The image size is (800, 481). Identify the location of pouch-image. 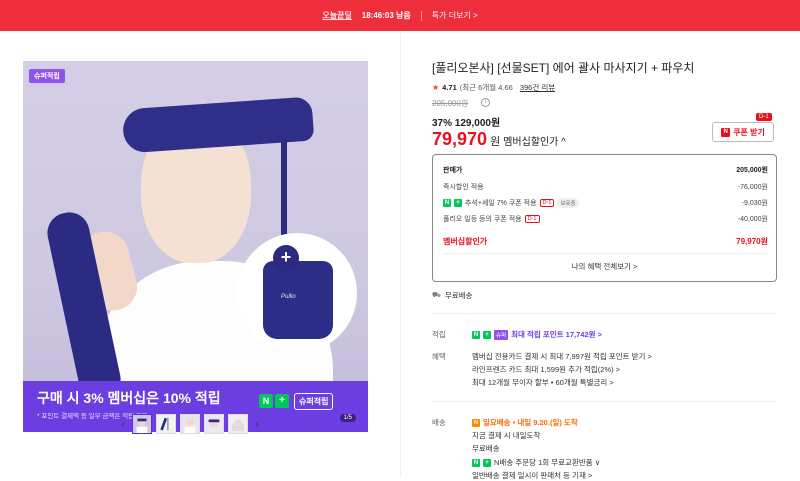
(298, 300).